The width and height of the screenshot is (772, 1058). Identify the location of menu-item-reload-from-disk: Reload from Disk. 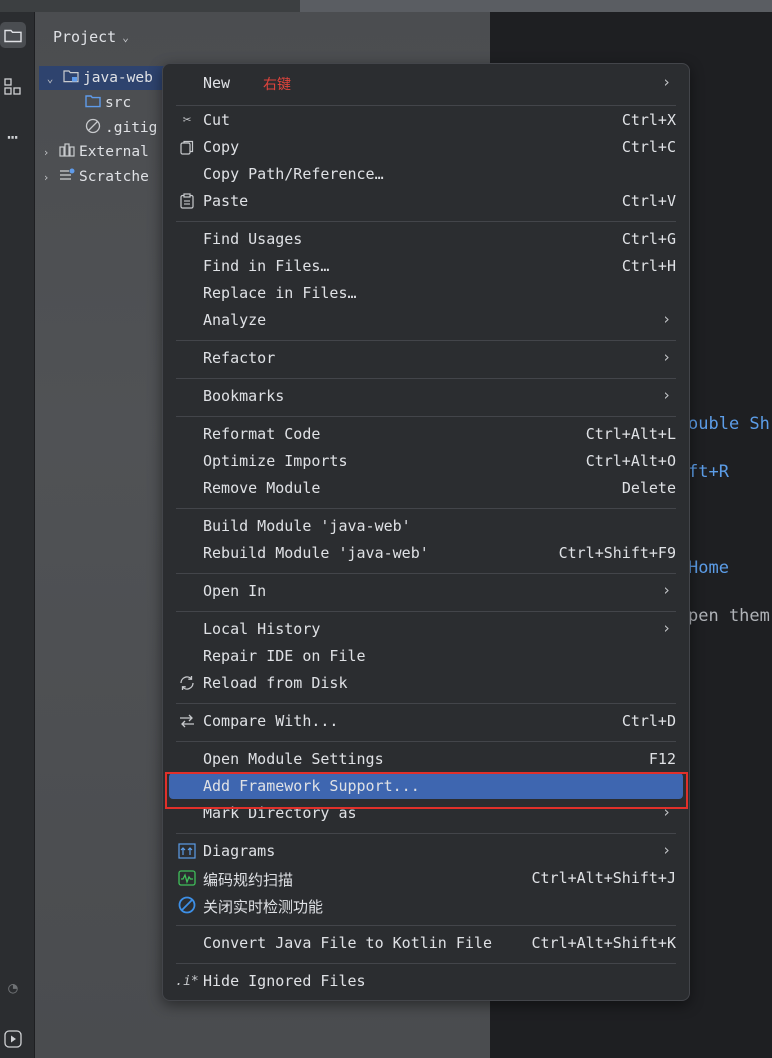
(426, 683).